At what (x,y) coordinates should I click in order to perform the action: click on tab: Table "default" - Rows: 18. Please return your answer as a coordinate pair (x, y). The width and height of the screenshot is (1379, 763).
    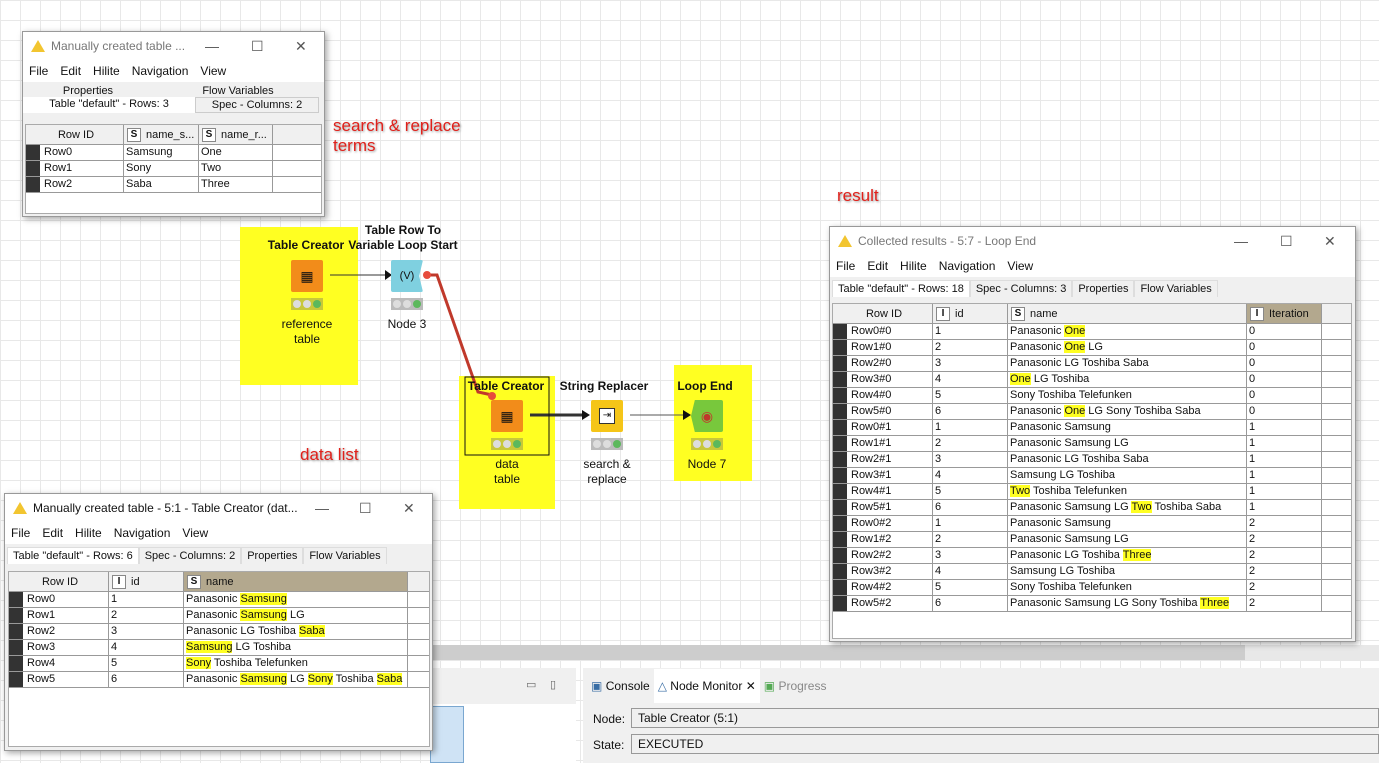
    Looking at the image, I should click on (901, 288).